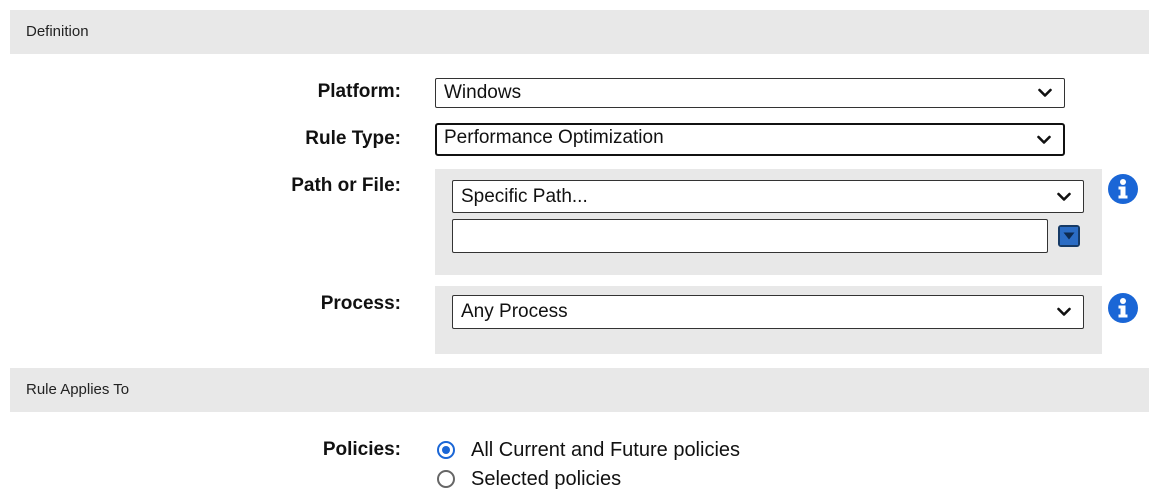 This screenshot has height=492, width=1149. What do you see at coordinates (360, 303) in the screenshot?
I see `process-label: Process:` at bounding box center [360, 303].